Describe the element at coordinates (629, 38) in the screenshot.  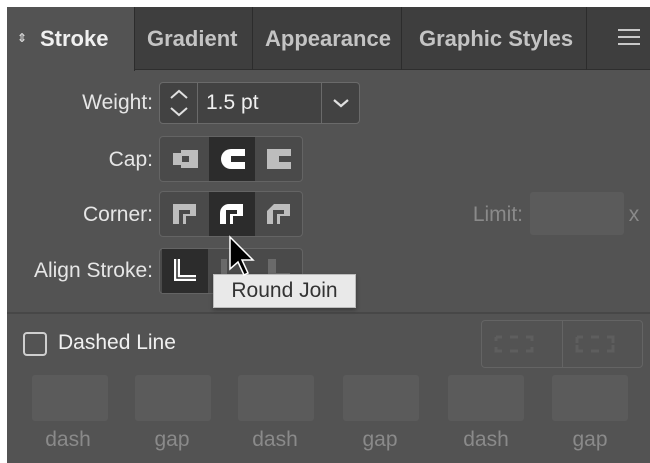
I see `panel-menu-icon` at that location.